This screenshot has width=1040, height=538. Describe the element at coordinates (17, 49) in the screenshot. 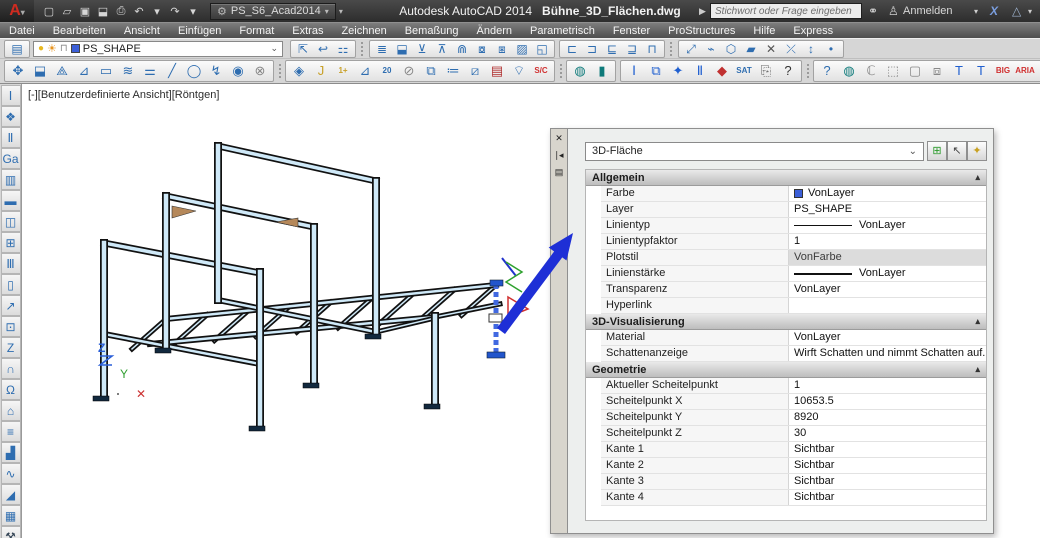

I see `layer-properties-icon: ▤` at that location.